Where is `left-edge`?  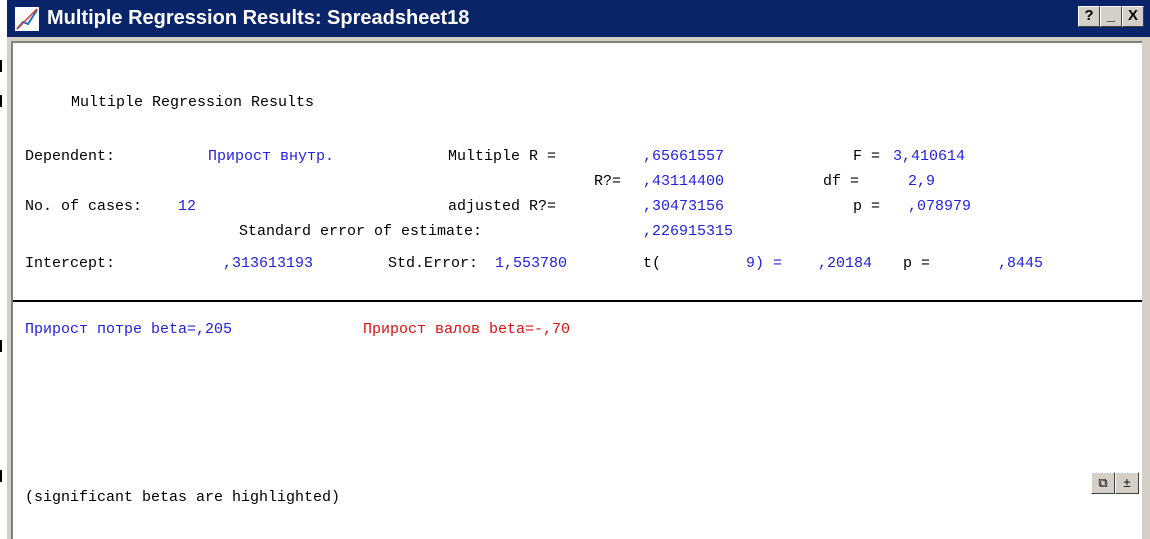
left-edge is located at coordinates (2, 269).